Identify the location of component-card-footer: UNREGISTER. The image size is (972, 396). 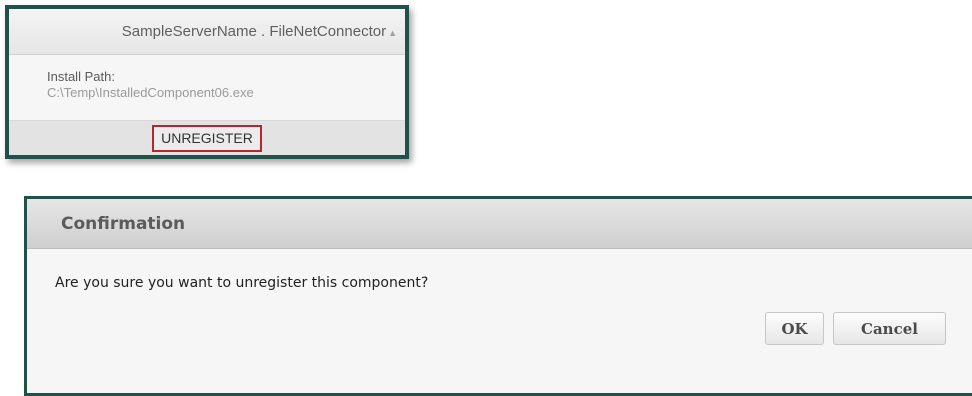
(207, 137).